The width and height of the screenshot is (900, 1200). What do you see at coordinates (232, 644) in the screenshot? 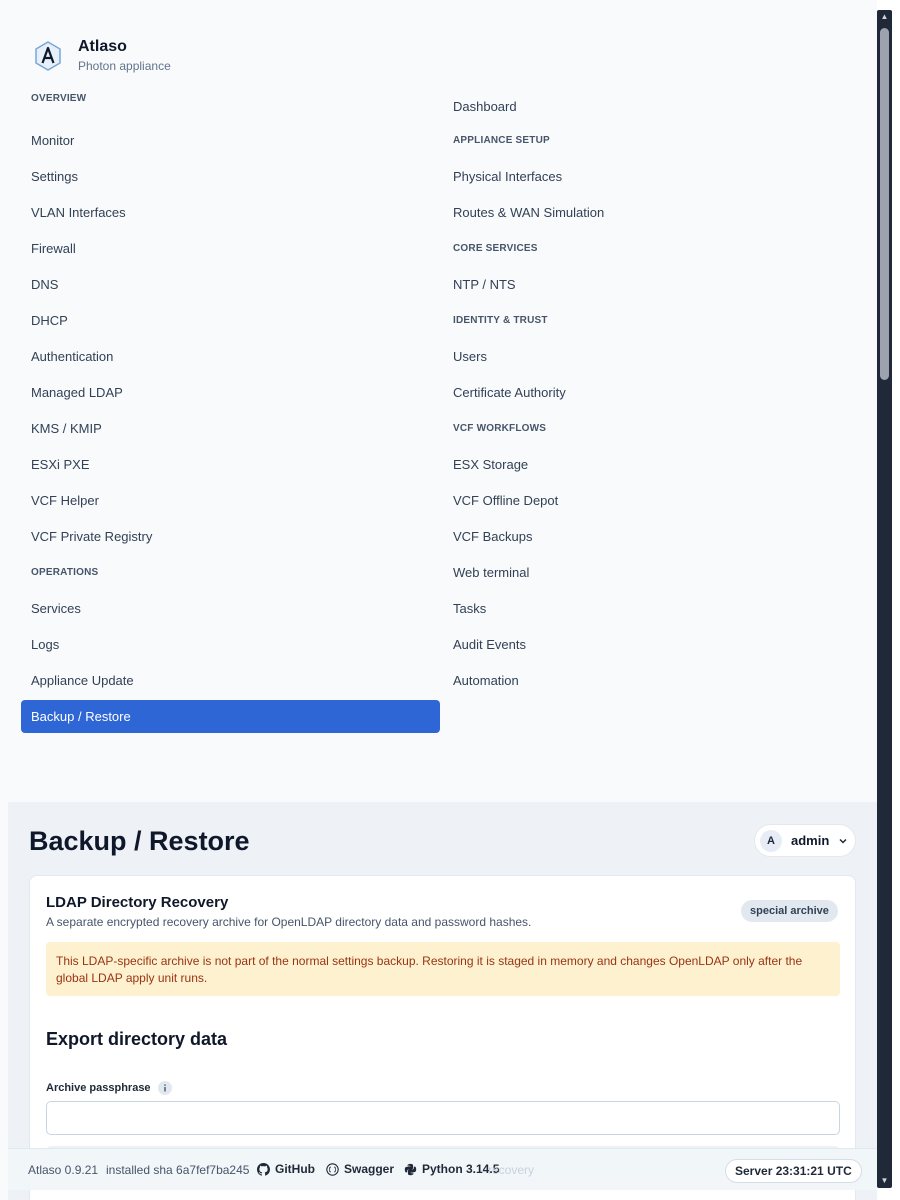
I see `sidebar-item-logs: Logs` at bounding box center [232, 644].